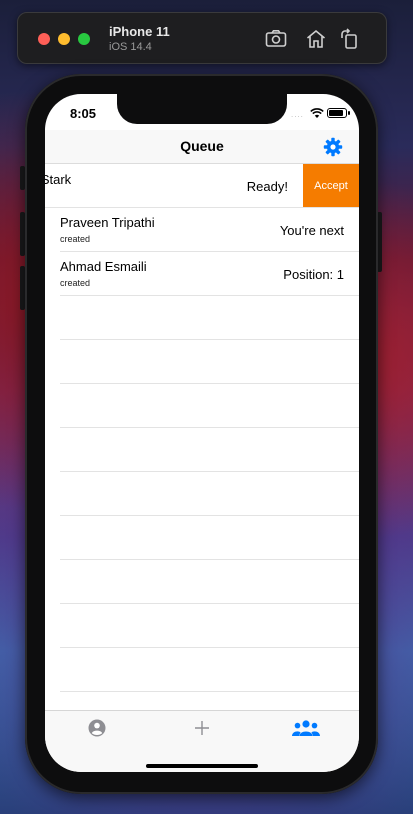 The width and height of the screenshot is (413, 814). What do you see at coordinates (202, 741) in the screenshot?
I see `tab-bar` at bounding box center [202, 741].